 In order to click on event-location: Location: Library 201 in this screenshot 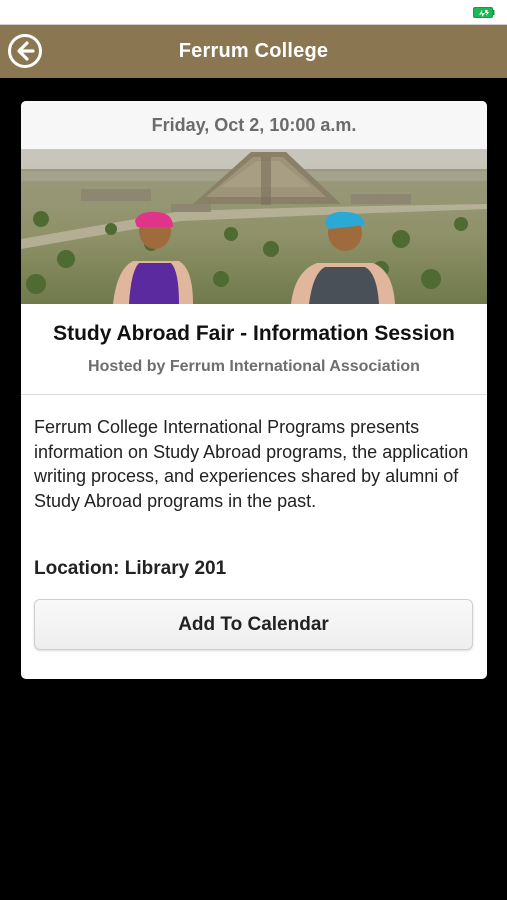, I will do `click(130, 568)`.